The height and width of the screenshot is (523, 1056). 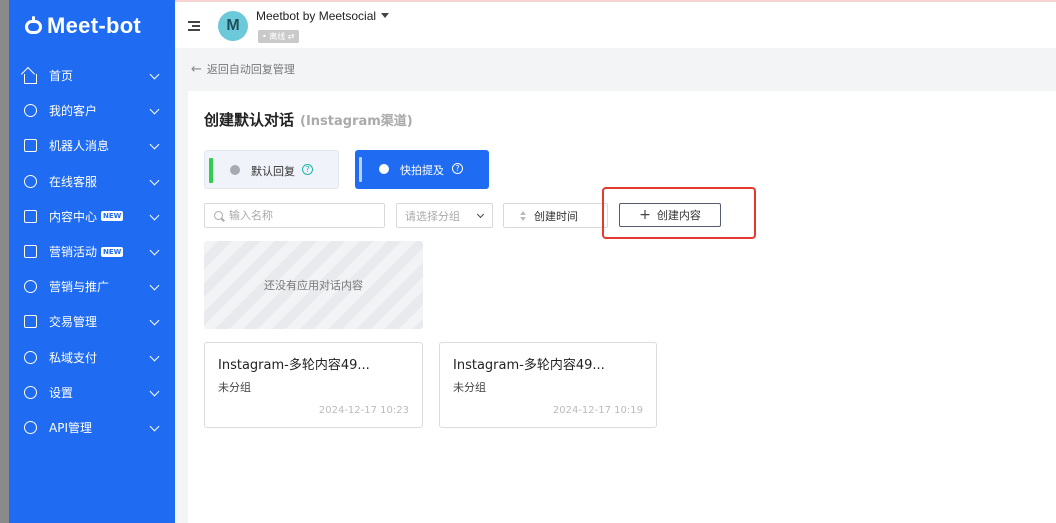 What do you see at coordinates (249, 120) in the screenshot?
I see `page-title-text: 创建默认对话` at bounding box center [249, 120].